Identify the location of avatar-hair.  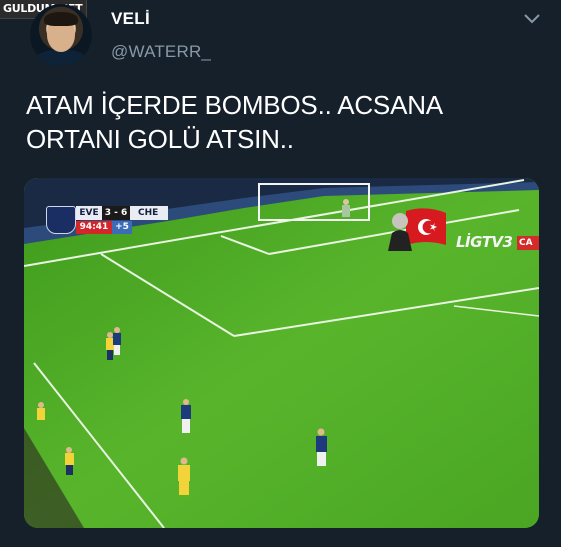
(61, 19).